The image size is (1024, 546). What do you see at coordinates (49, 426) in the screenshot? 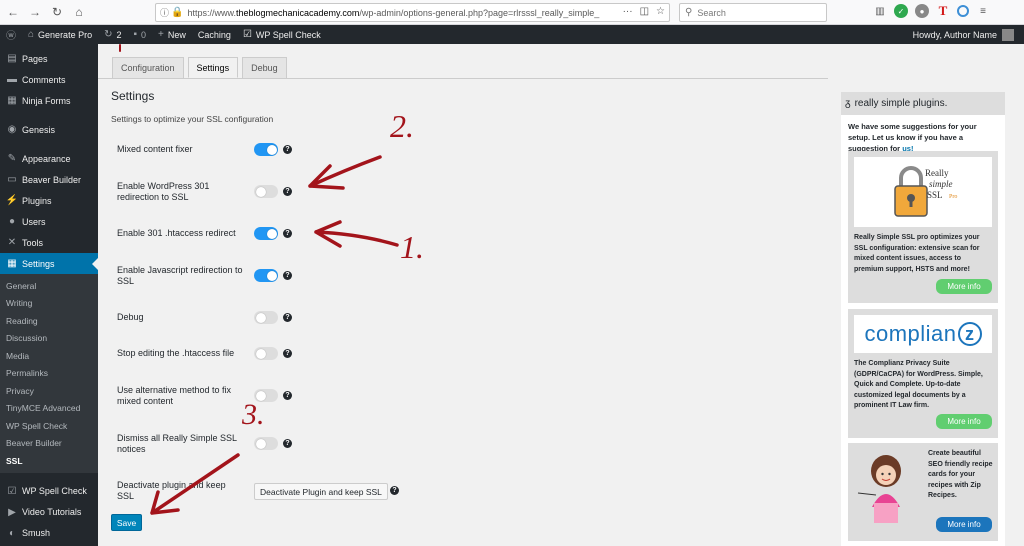
I see `submenu-wp-spell-check: WP Spell Check` at bounding box center [49, 426].